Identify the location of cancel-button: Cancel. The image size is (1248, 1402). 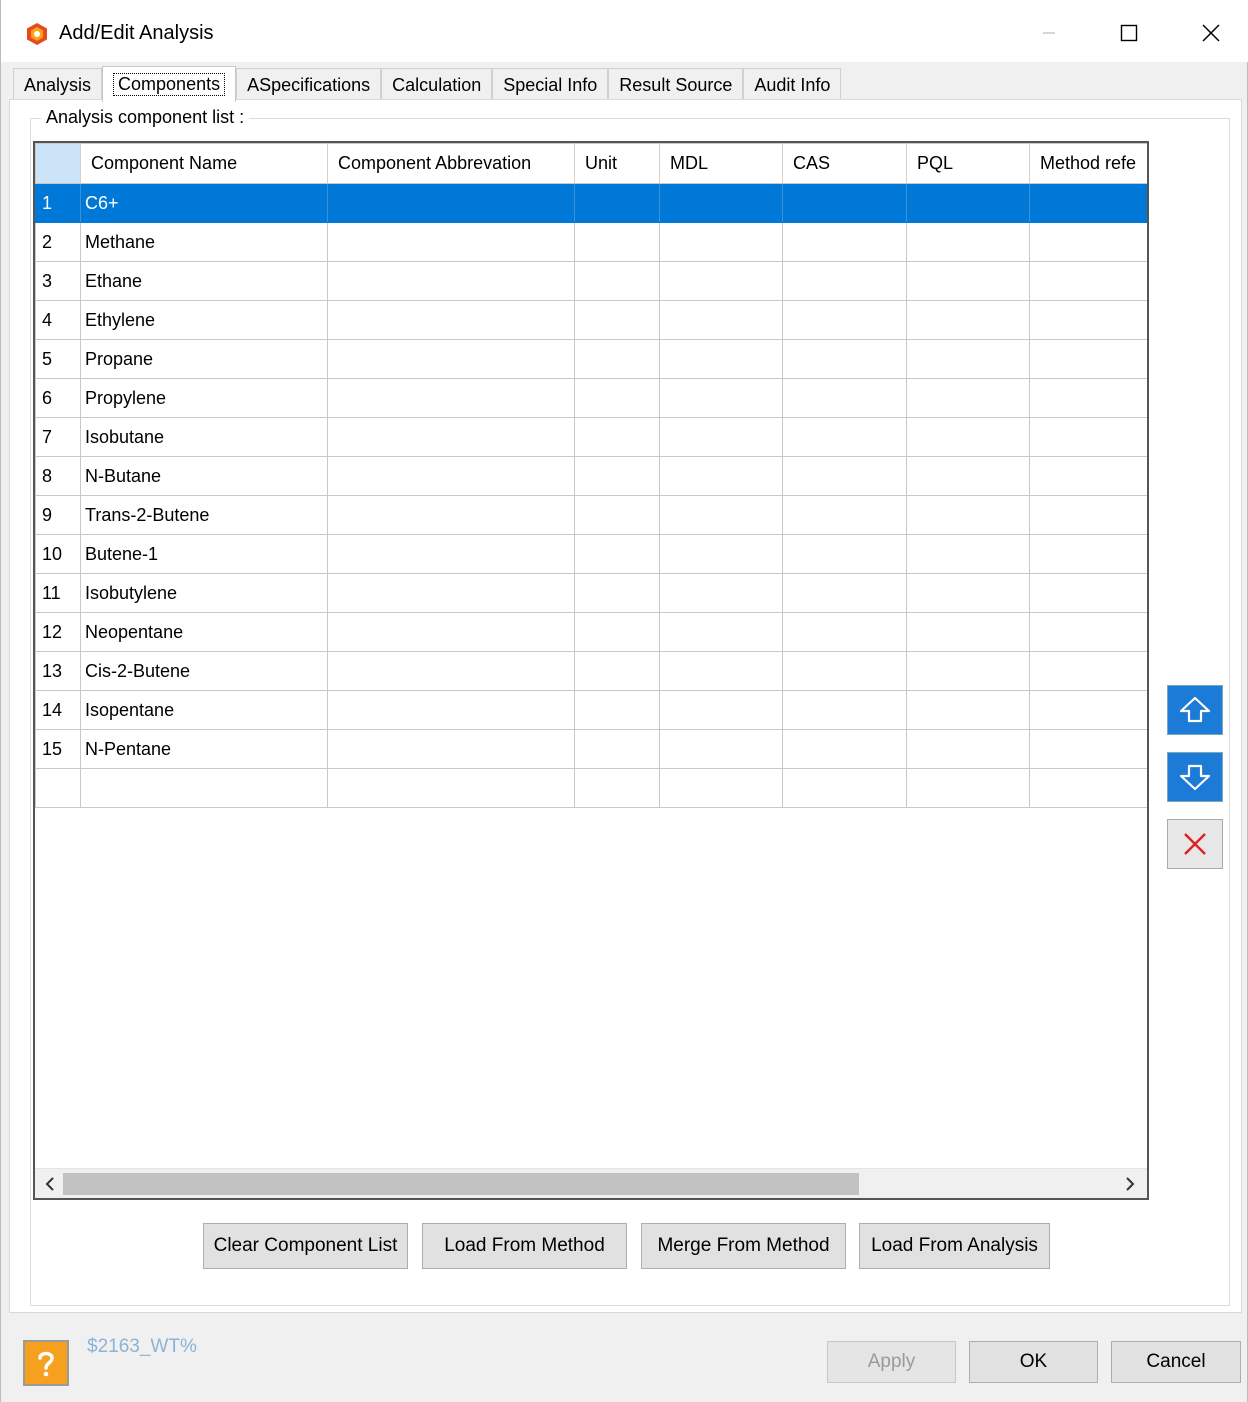
(1176, 1362).